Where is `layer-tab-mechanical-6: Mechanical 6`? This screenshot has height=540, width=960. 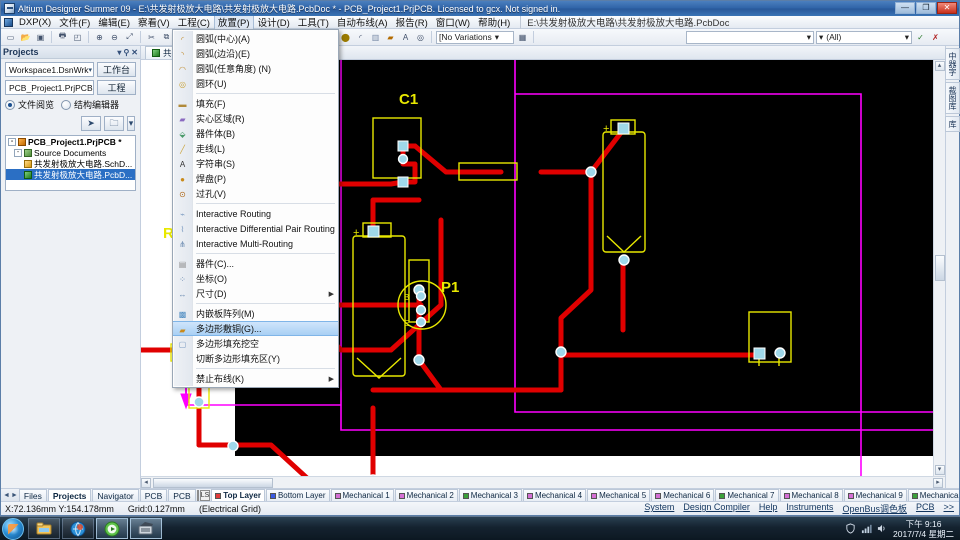
layer-tab-mechanical-6: Mechanical 6 is located at coordinates (683, 495).